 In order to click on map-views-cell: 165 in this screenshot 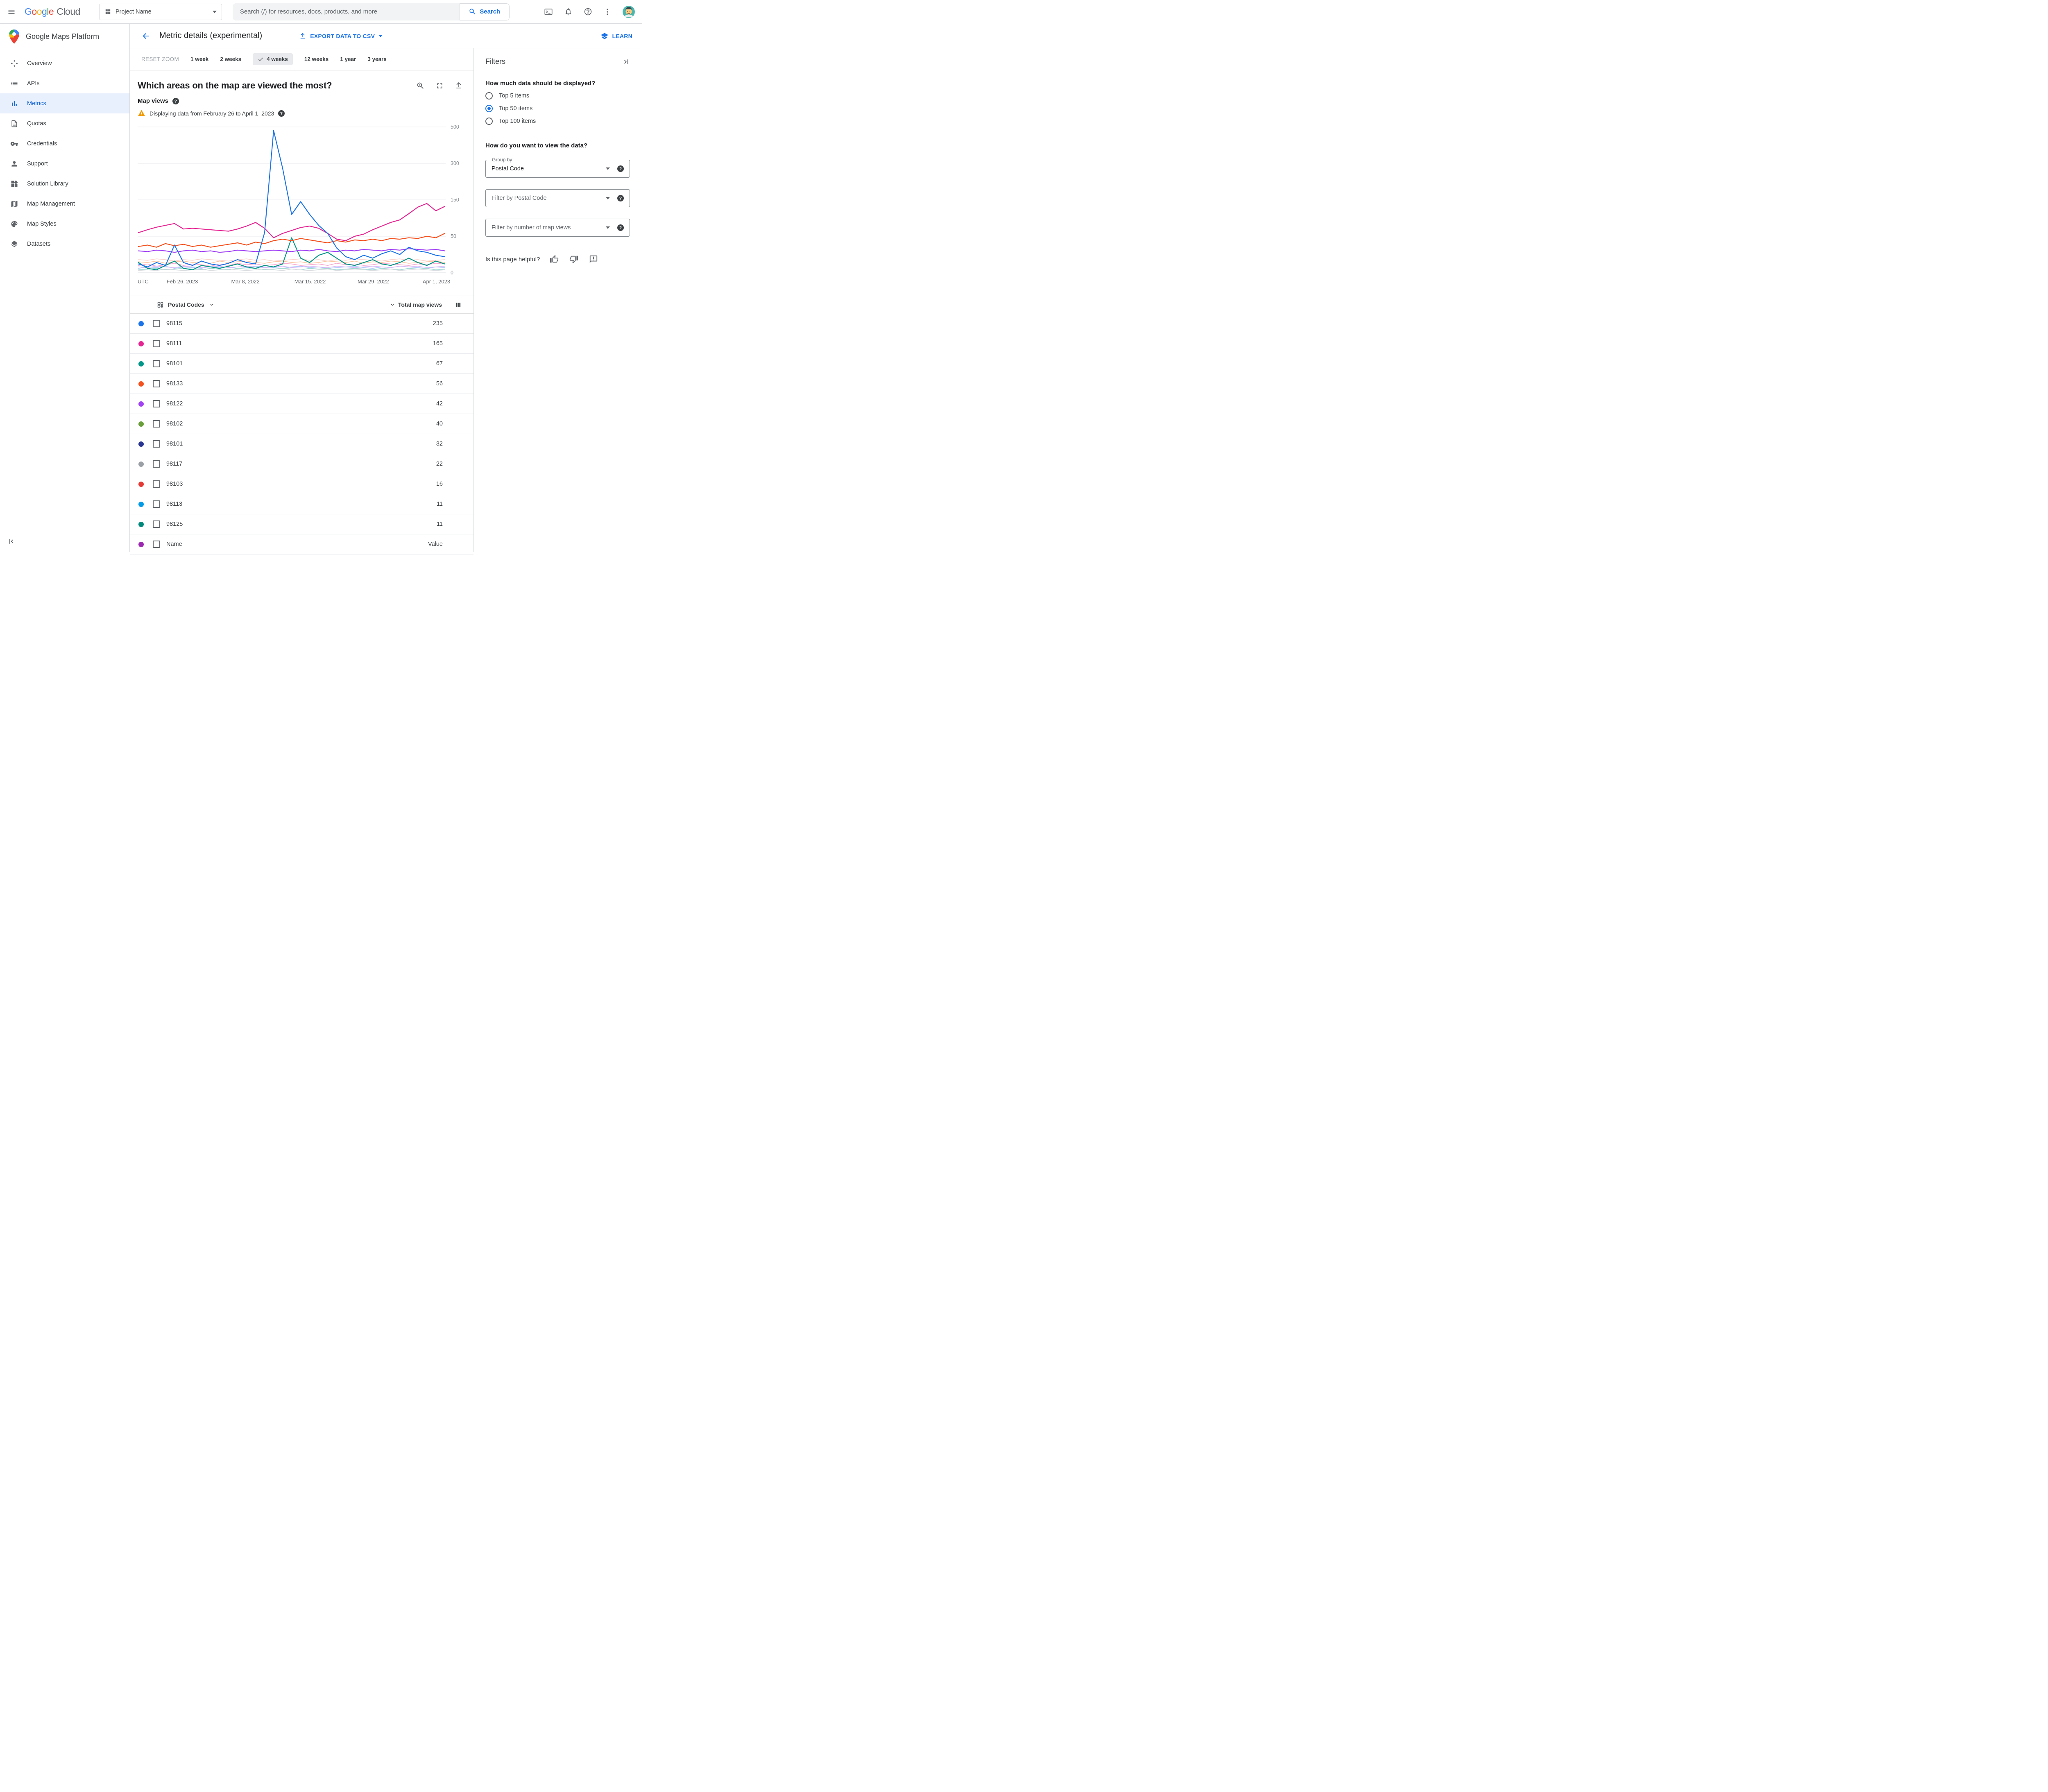, I will do `click(438, 343)`.